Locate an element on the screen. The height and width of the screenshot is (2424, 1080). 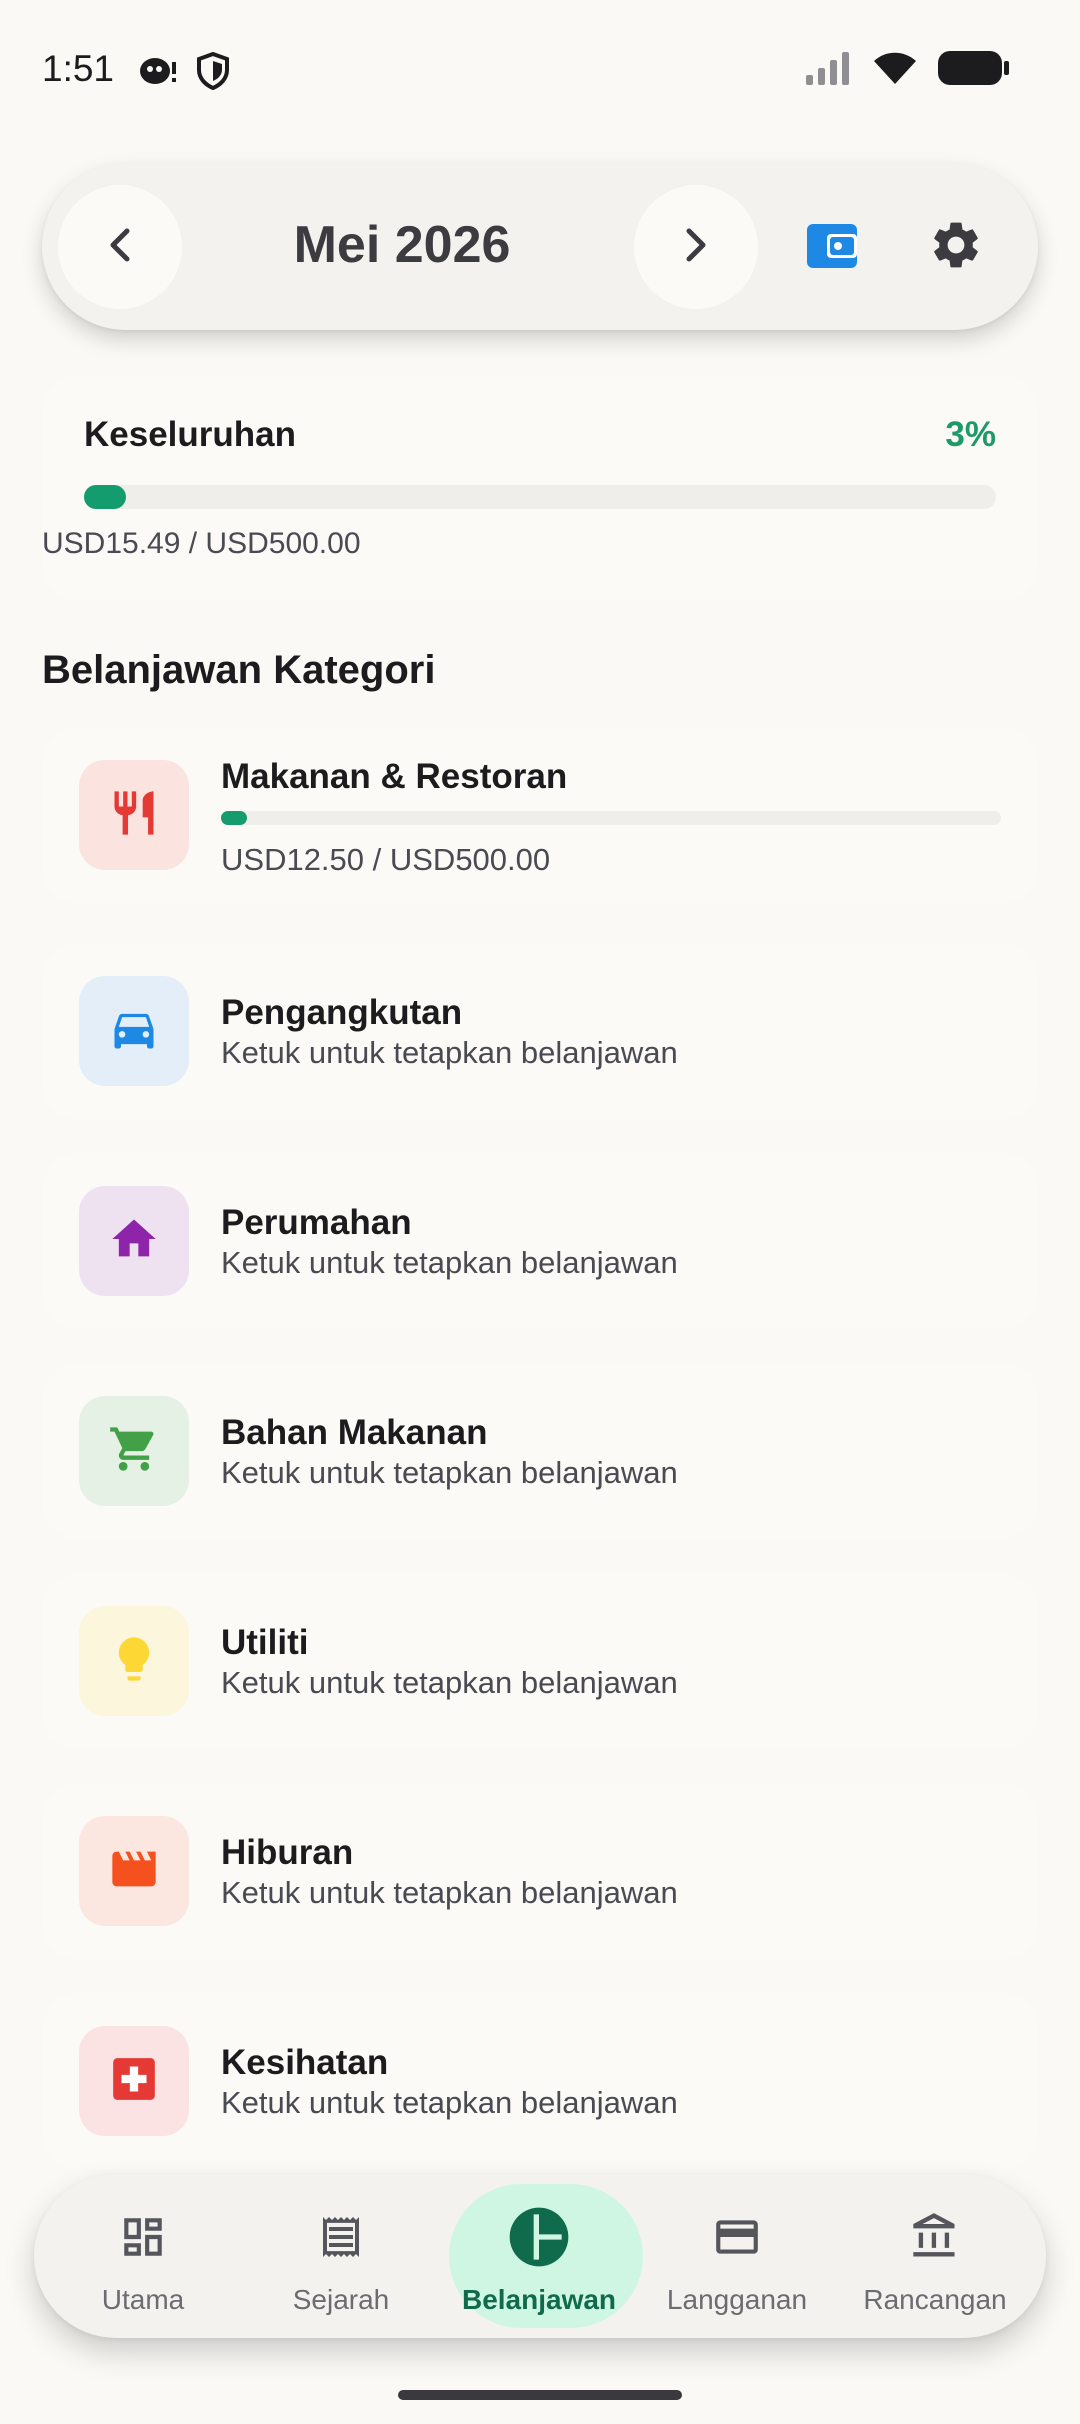
overall-label: Keseluruhan is located at coordinates (190, 434).